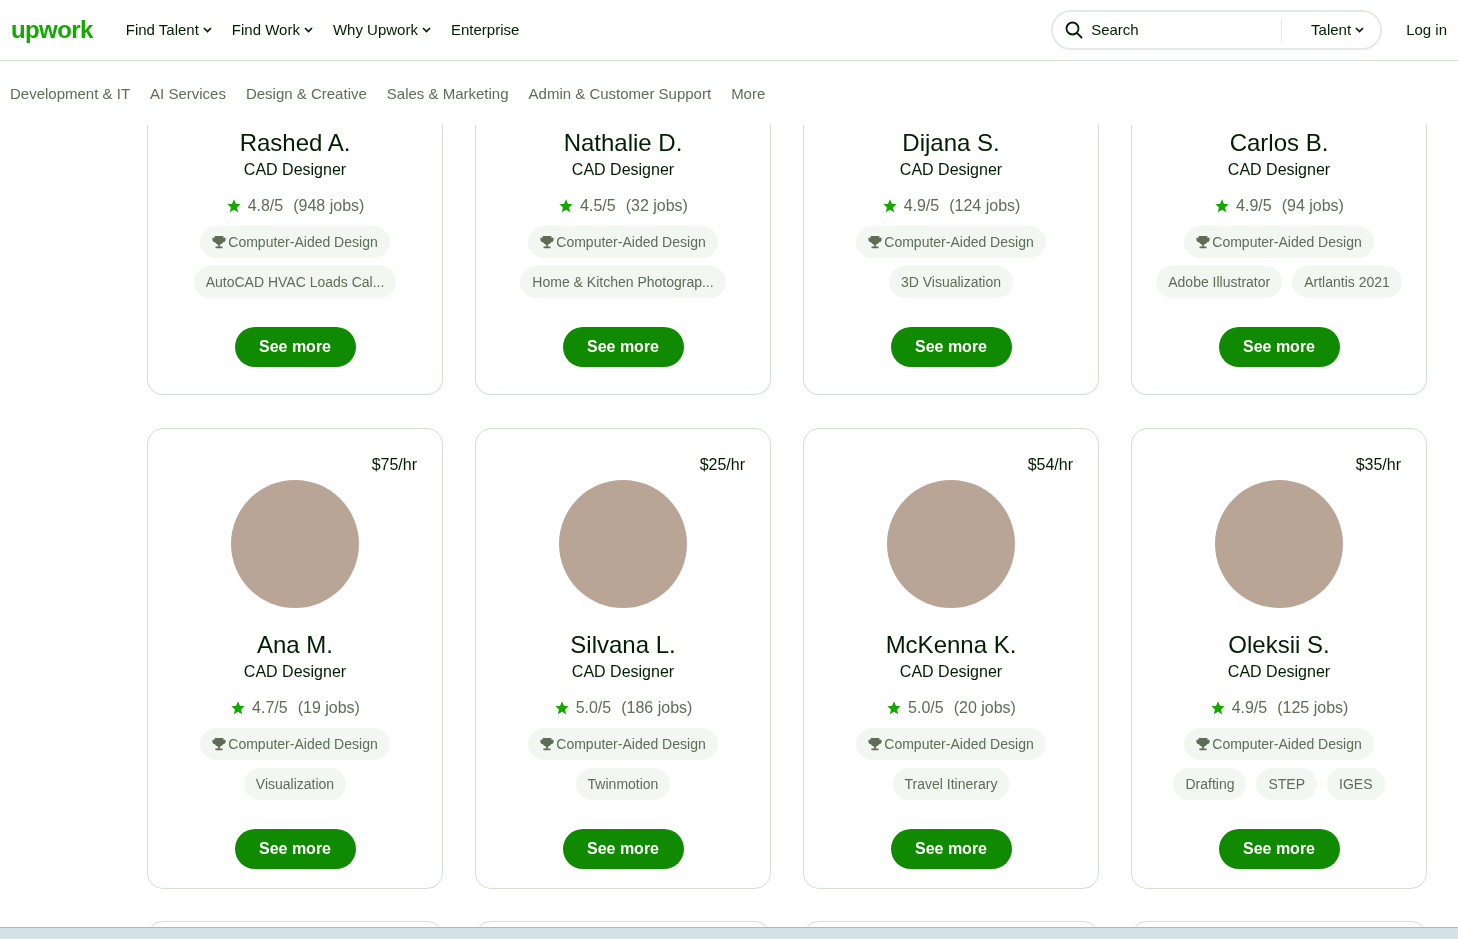 Image resolution: width=1458 pixels, height=939 pixels. What do you see at coordinates (70, 94) in the screenshot?
I see `category-link: Development & IT` at bounding box center [70, 94].